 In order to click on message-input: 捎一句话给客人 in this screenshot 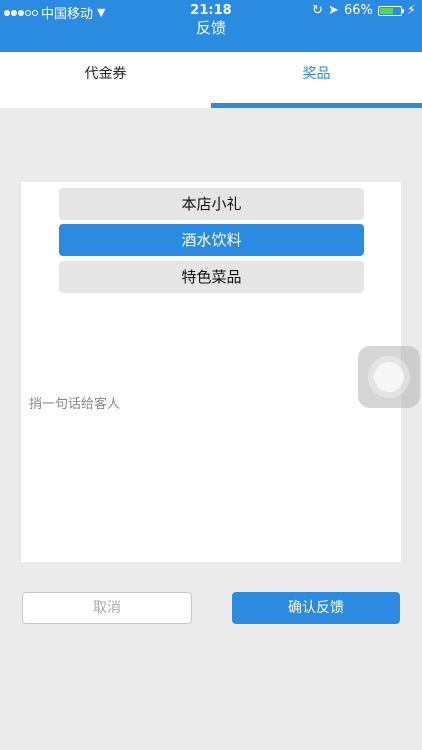, I will do `click(74, 402)`.